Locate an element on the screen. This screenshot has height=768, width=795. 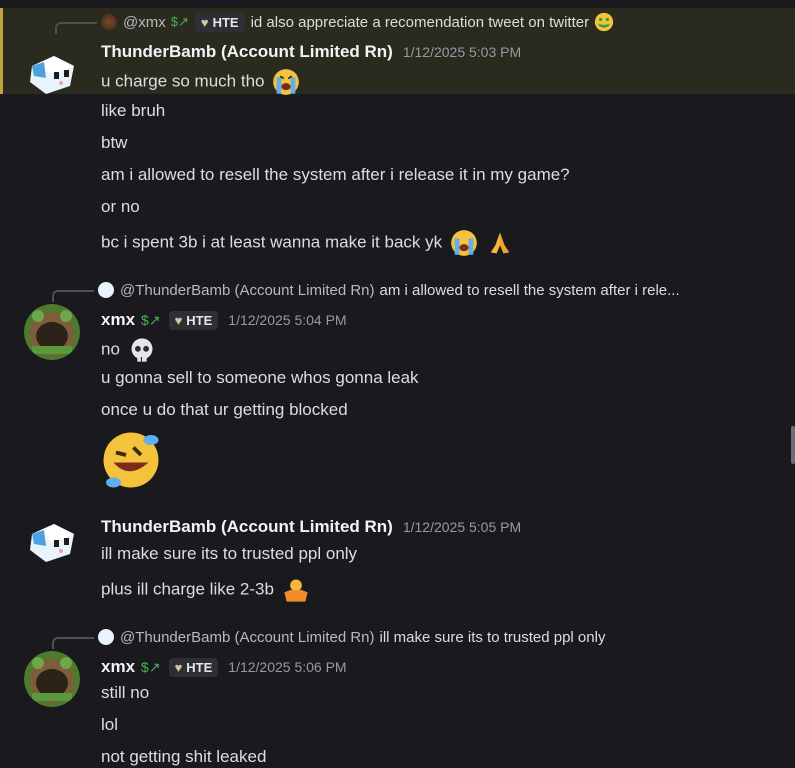
message-text: u charge so much tho is located at coordinates (200, 82).